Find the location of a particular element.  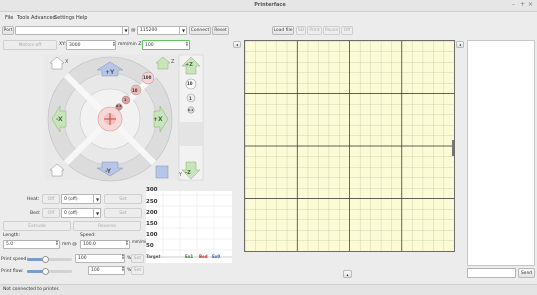

speed-input: 100.0 is located at coordinates (105, 244).